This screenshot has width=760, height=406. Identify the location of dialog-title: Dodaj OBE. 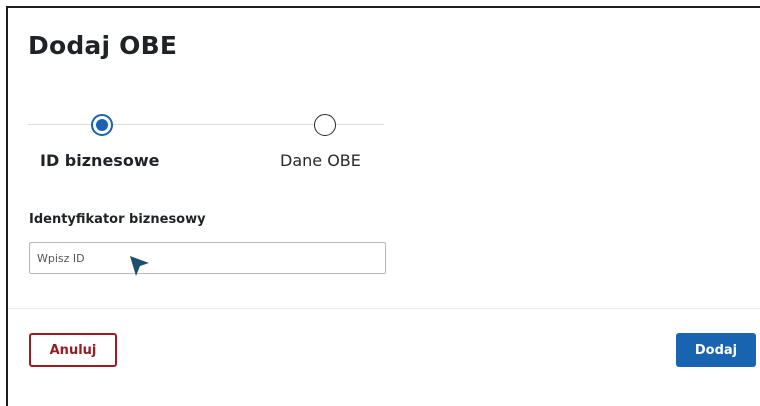
(103, 45).